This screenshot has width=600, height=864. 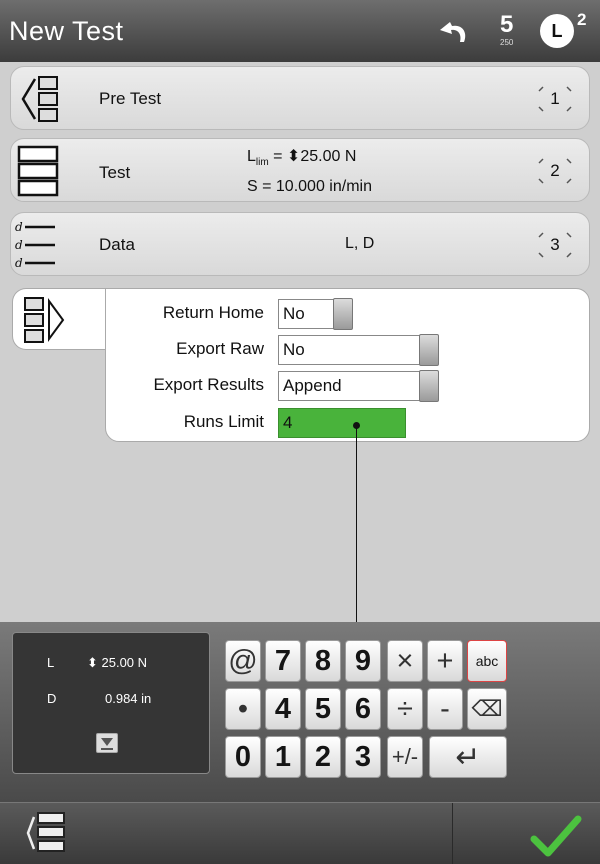 What do you see at coordinates (555, 170) in the screenshot?
I see `step-number: 2` at bounding box center [555, 170].